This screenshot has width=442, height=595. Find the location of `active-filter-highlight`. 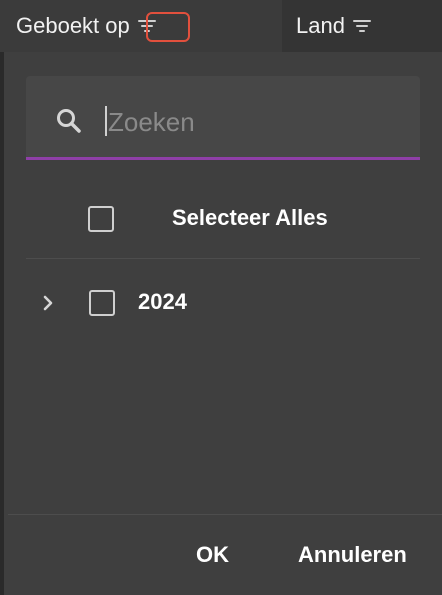

active-filter-highlight is located at coordinates (168, 27).